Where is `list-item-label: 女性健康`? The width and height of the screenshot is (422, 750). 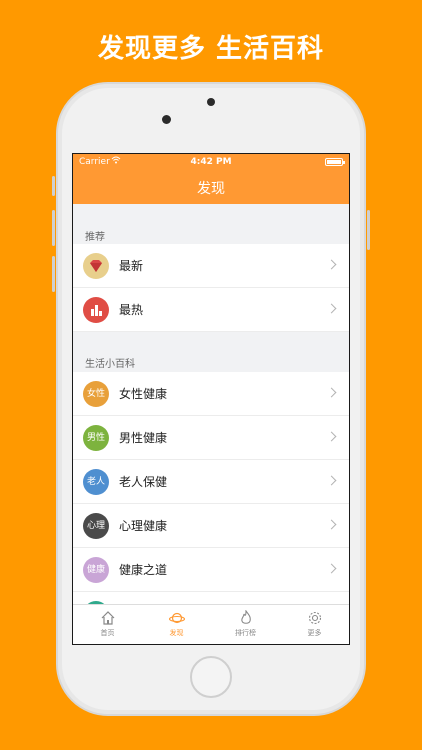 list-item-label: 女性健康 is located at coordinates (143, 394).